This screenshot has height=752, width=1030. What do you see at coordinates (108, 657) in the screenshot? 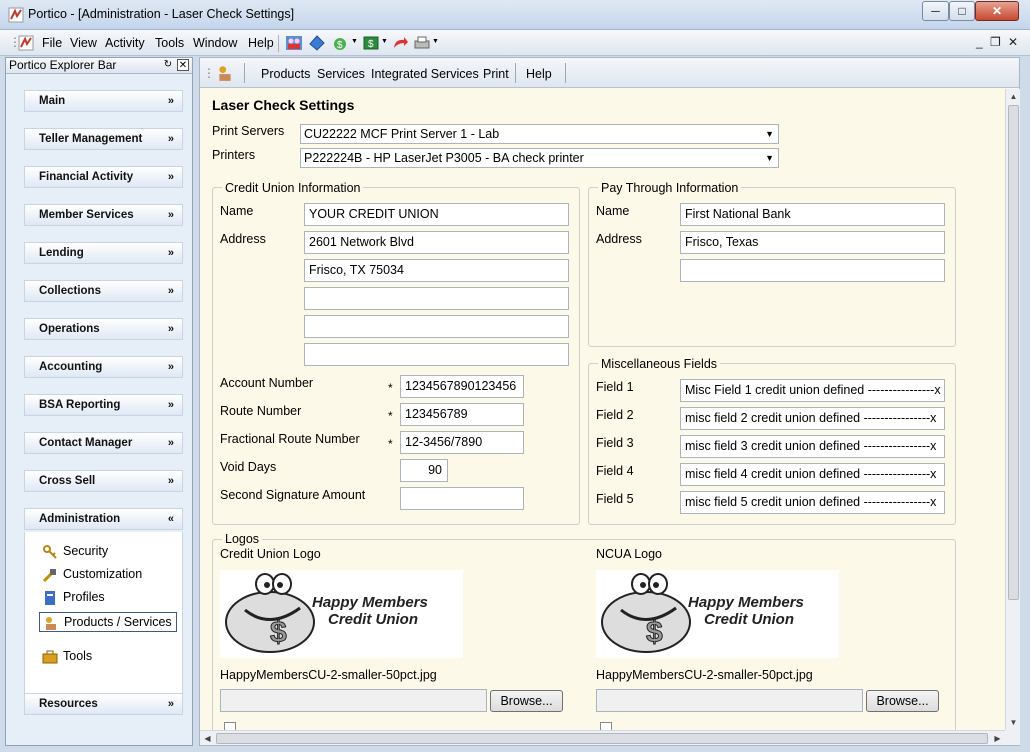
I see `admin-item-tools: Tools` at bounding box center [108, 657].